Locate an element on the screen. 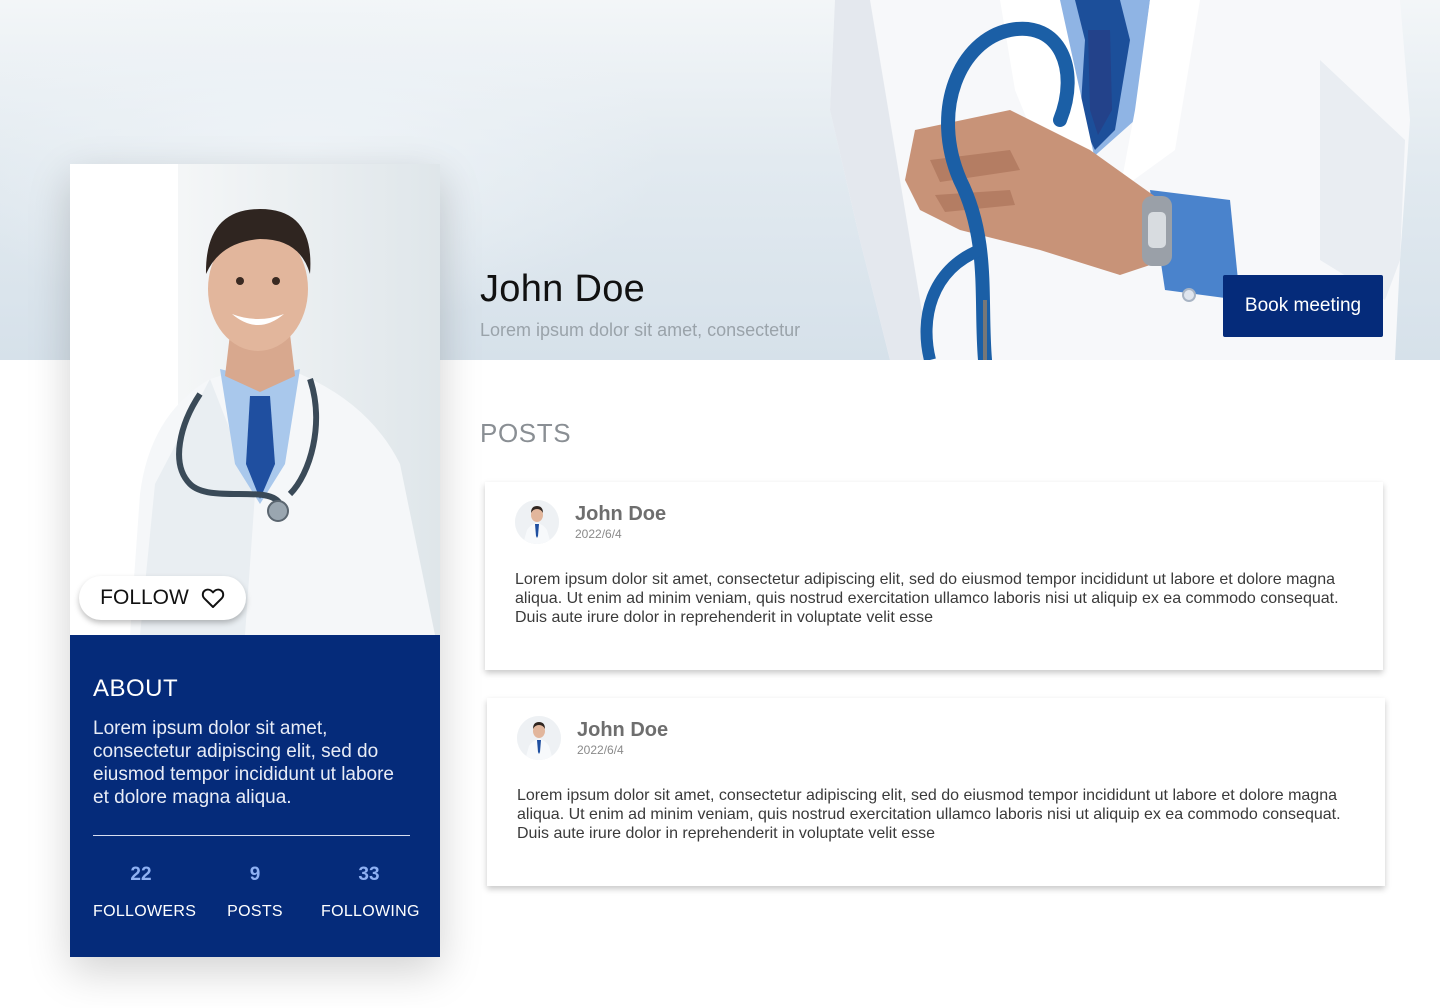  stat-followers: 22 FOLLOWERS is located at coordinates (145, 892).